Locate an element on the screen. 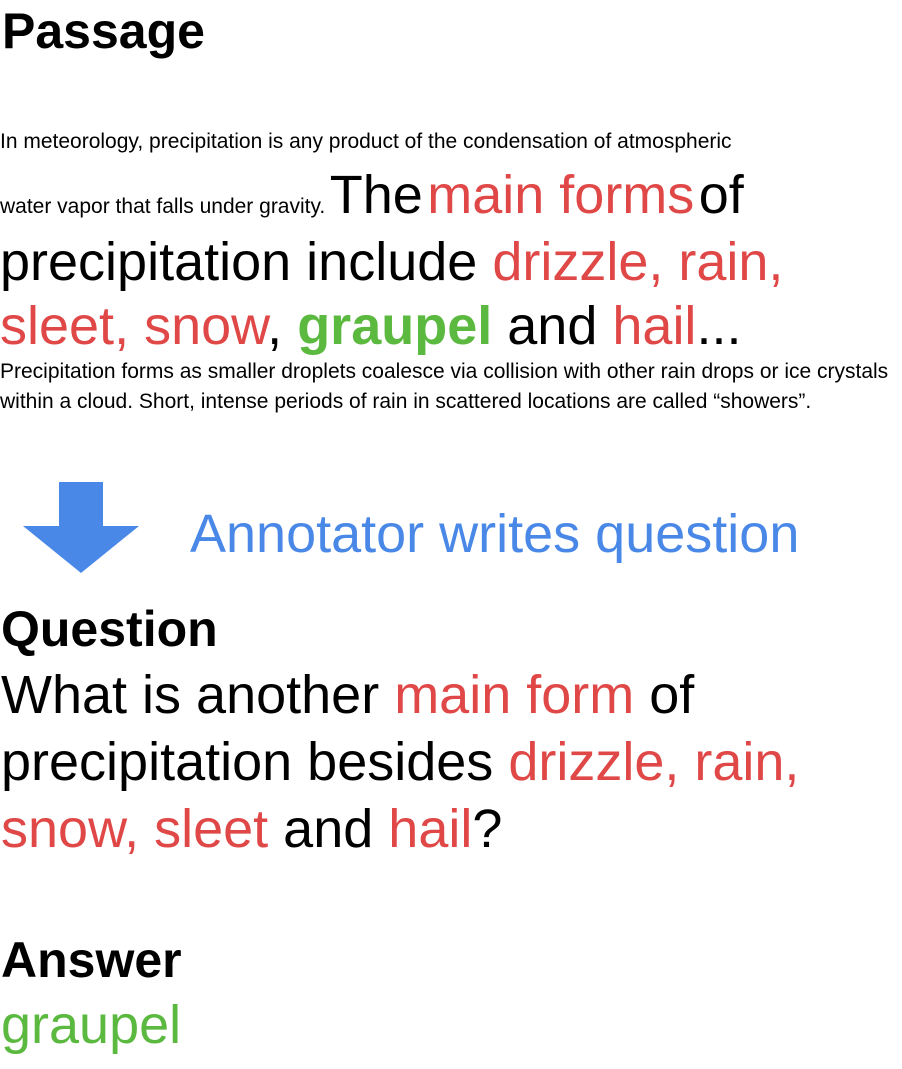 The height and width of the screenshot is (1069, 902). passage-precipitation-include: precipitation include is located at coordinates (239, 262).